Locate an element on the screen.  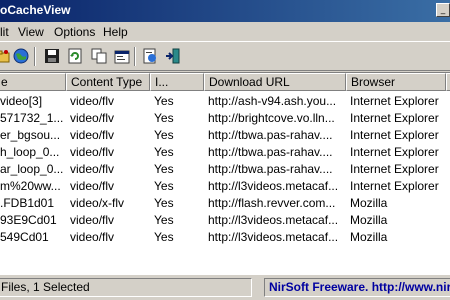
refresh-icon is located at coordinates (75, 56).